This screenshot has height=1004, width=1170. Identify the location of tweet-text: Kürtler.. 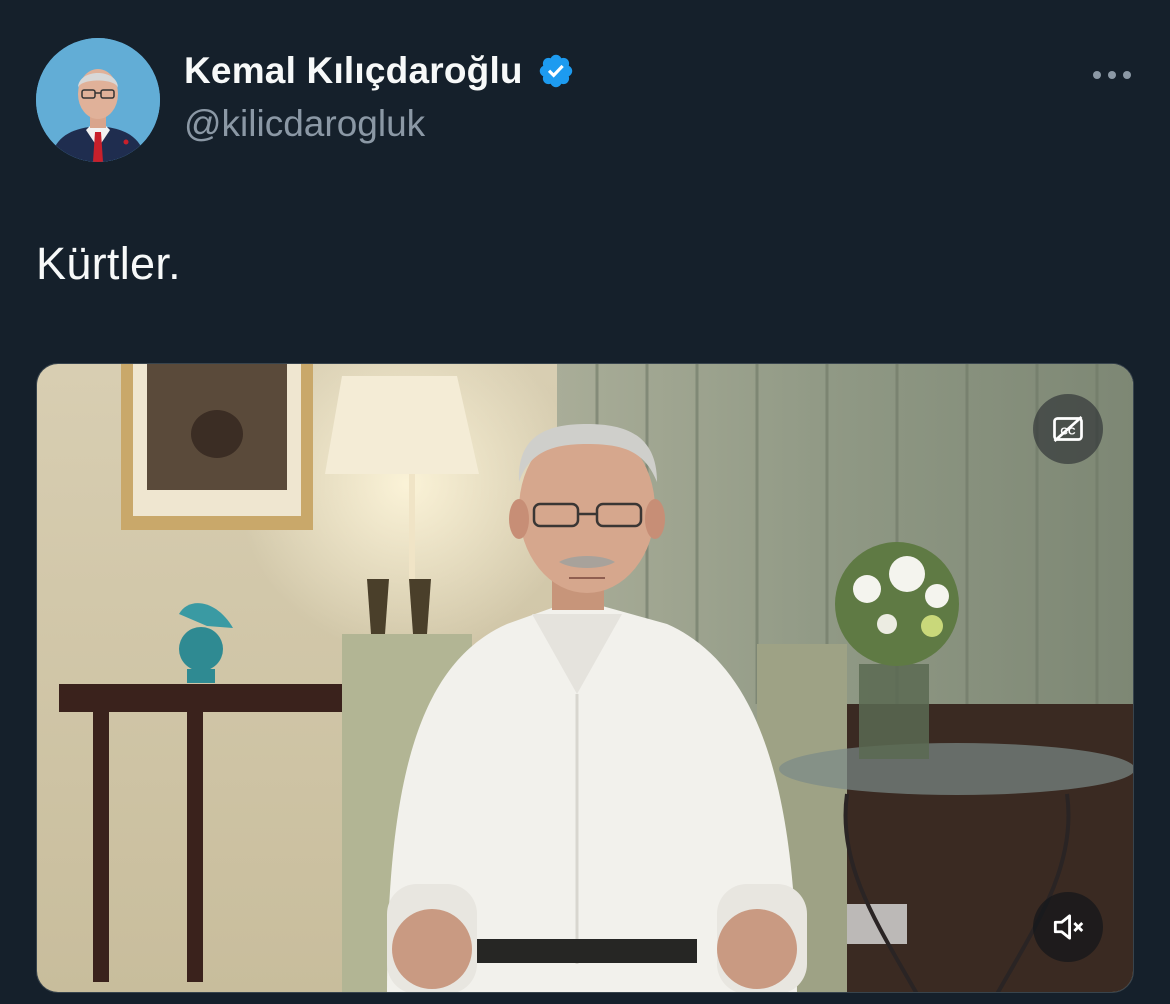
(108, 263).